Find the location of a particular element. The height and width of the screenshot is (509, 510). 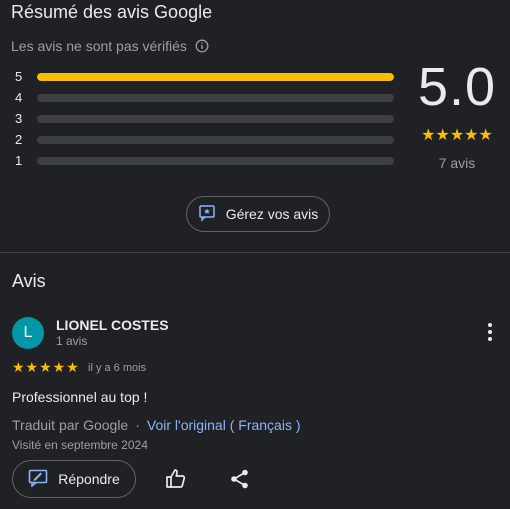

more-vert-icon is located at coordinates (490, 332).